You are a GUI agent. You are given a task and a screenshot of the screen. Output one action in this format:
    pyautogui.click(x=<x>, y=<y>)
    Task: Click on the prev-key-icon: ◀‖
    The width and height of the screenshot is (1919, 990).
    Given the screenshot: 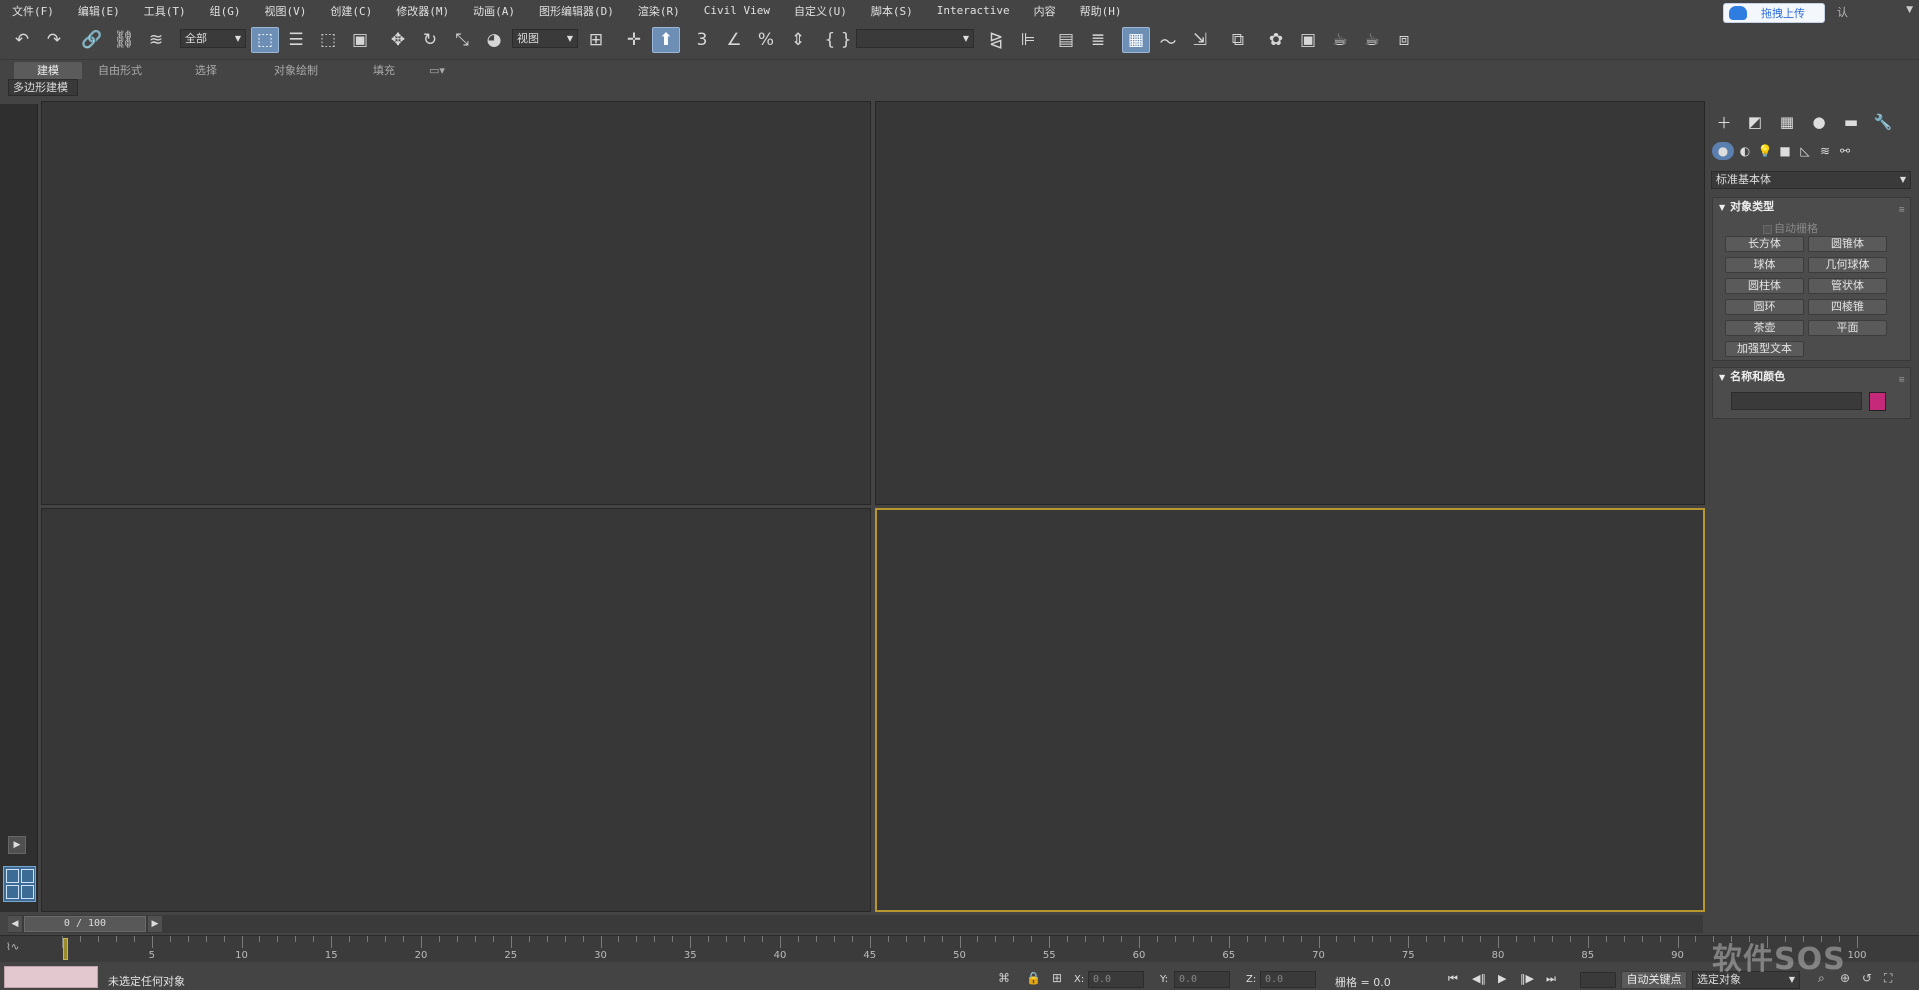 What is the action you would take?
    pyautogui.click(x=1479, y=978)
    